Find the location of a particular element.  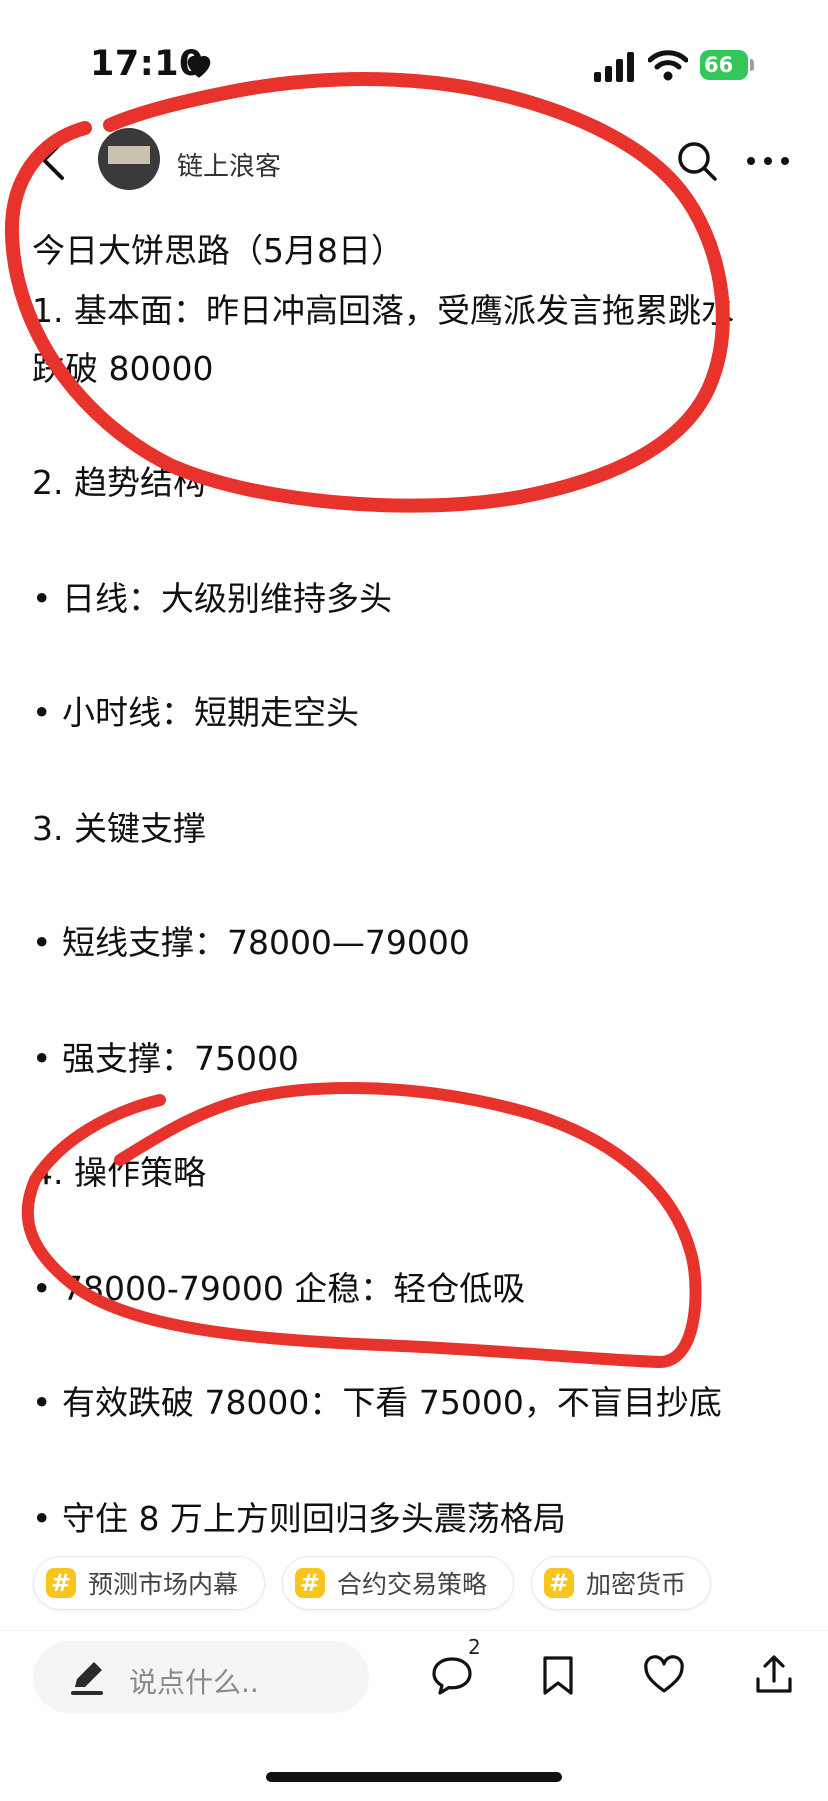

post-line: • 日线：大级别维持多头 is located at coordinates (212, 598).